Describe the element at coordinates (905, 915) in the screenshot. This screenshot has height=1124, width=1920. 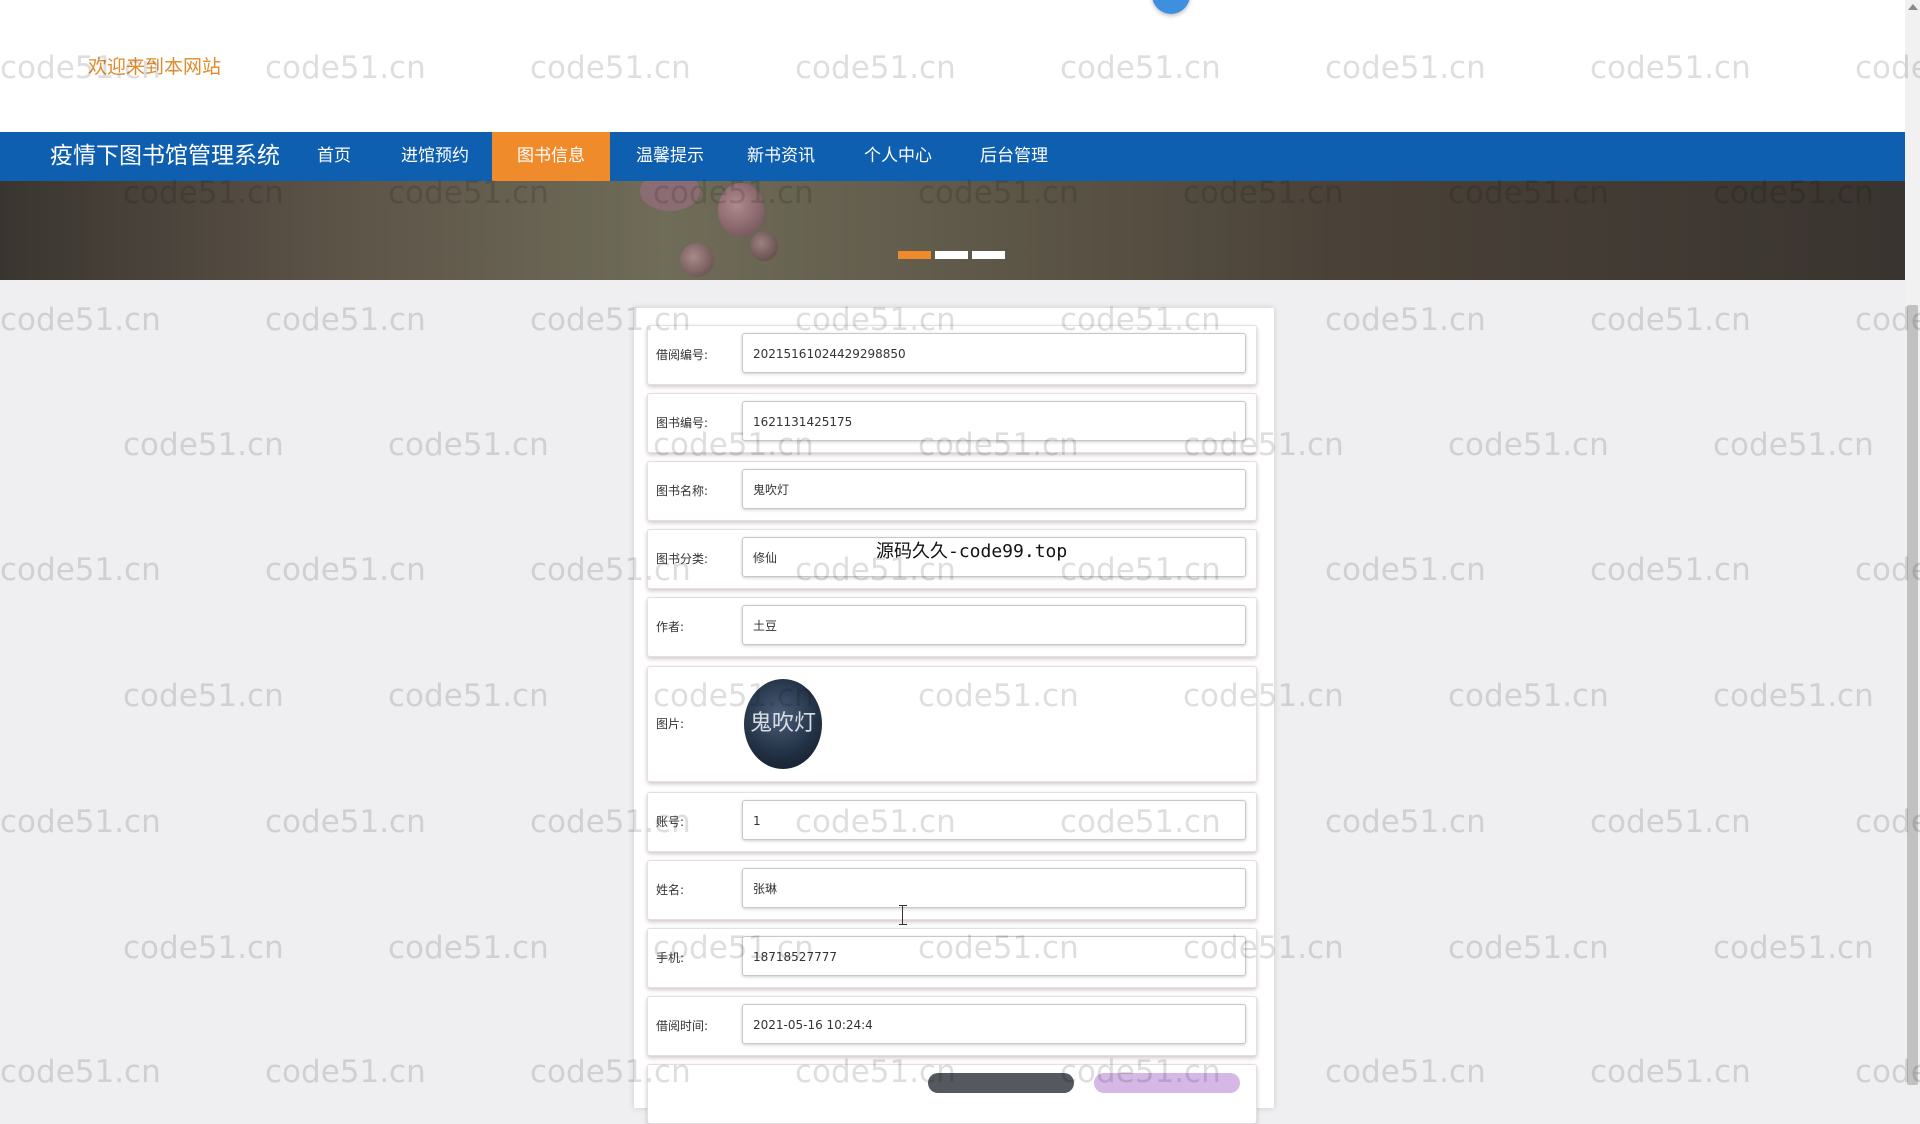
I see `text-cursor-icon` at that location.